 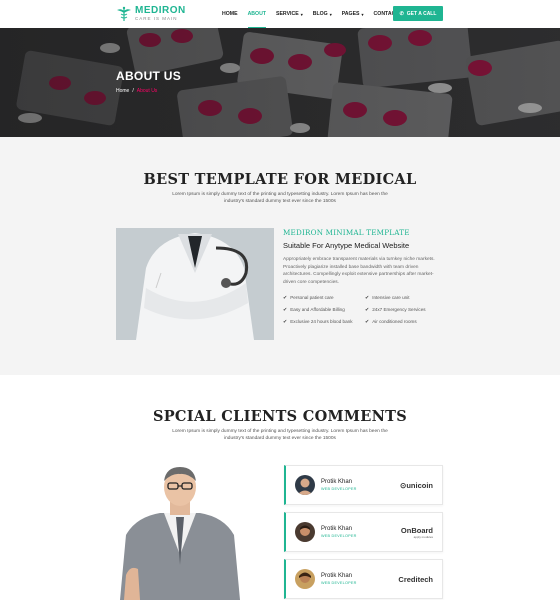 What do you see at coordinates (317, 310) in the screenshot?
I see `feature-label: Easy and Affordable Billing` at bounding box center [317, 310].